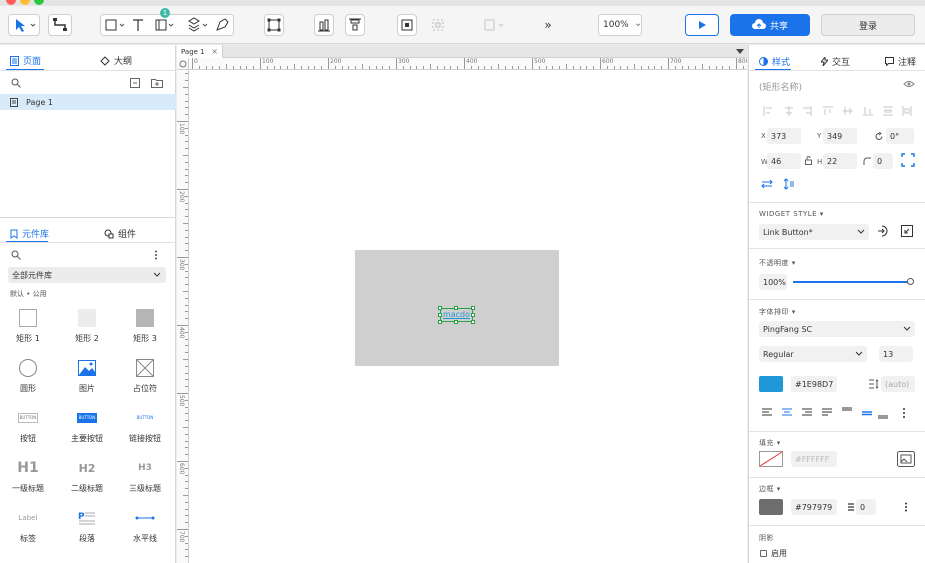  I want to click on corner-radius-input: 0, so click(883, 161).